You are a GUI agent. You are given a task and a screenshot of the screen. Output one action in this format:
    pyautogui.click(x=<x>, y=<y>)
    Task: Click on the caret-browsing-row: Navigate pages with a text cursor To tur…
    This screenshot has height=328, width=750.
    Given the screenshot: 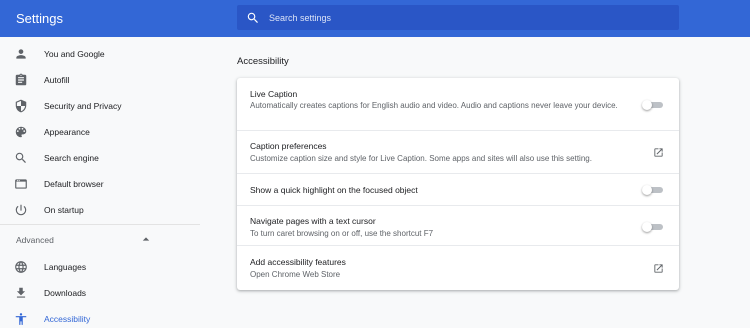 What is the action you would take?
    pyautogui.click(x=458, y=225)
    